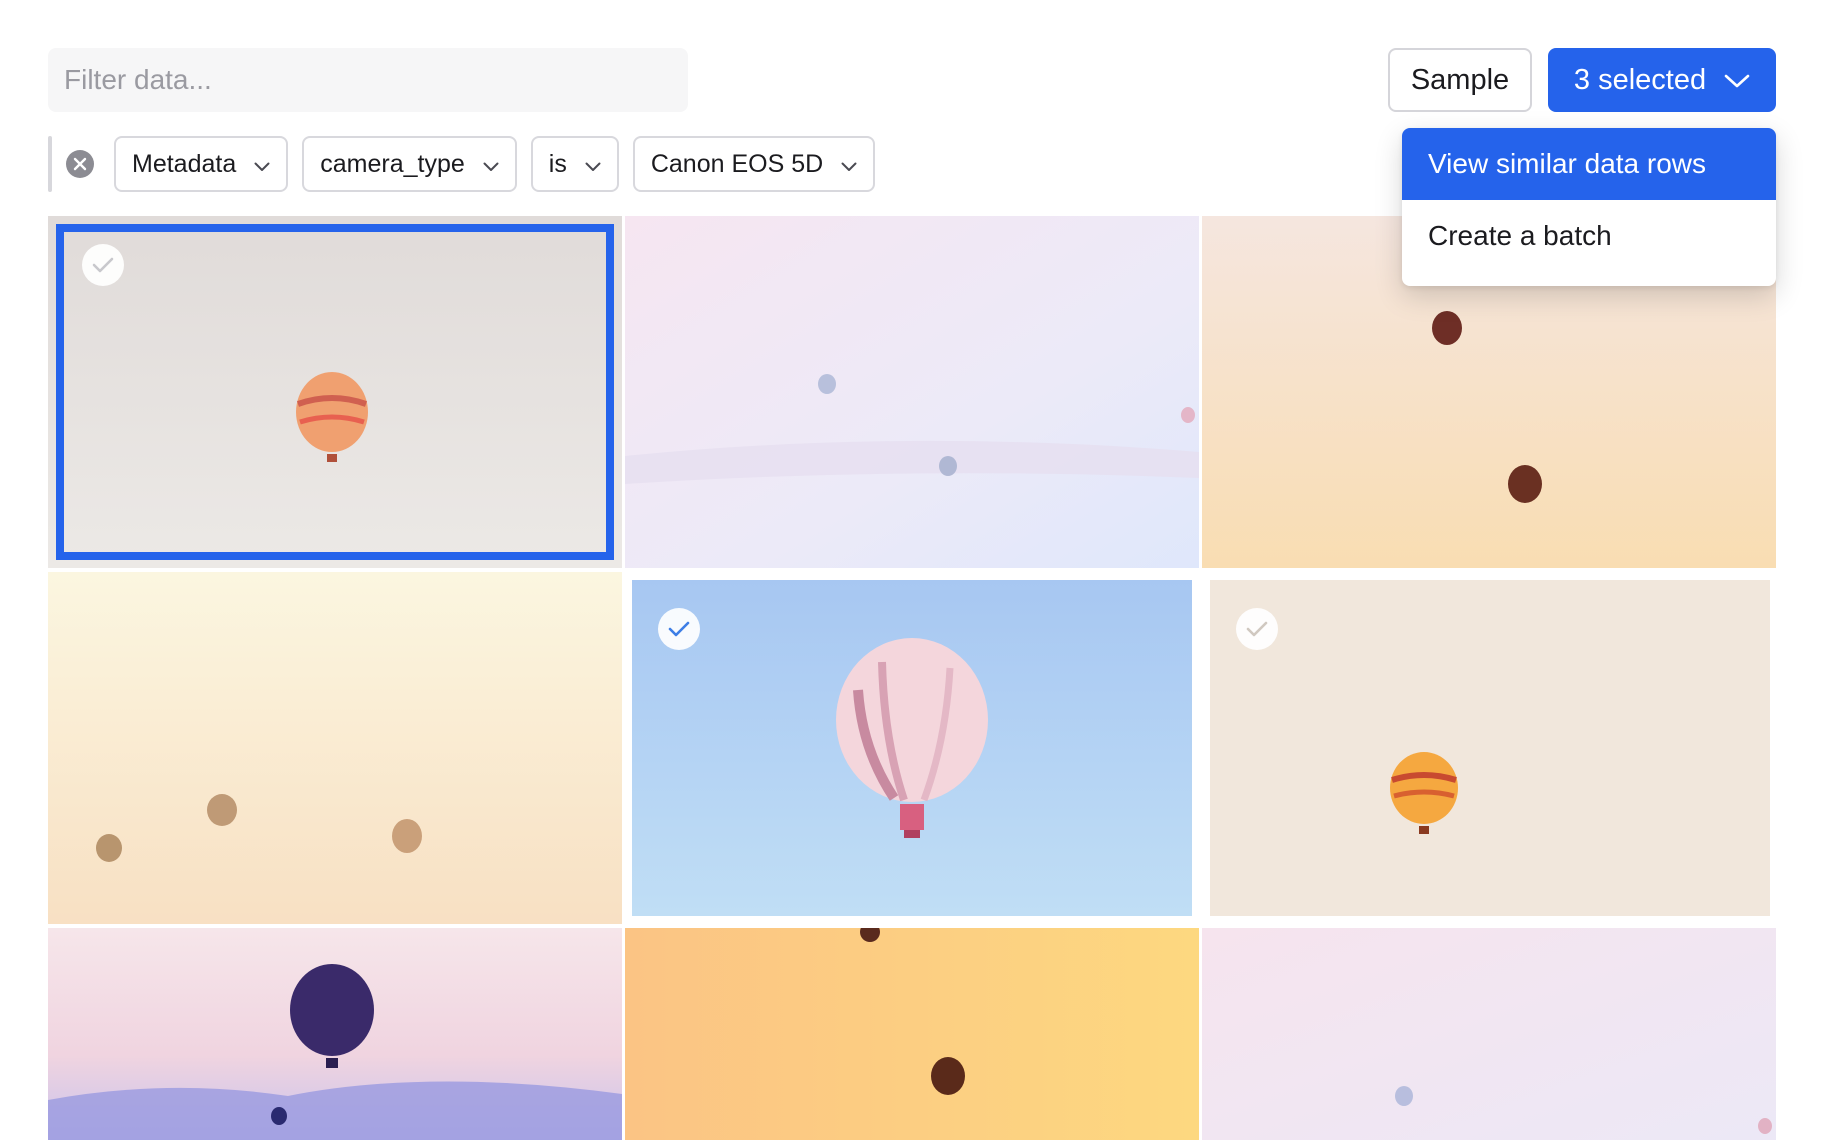 Image resolution: width=1824 pixels, height=1140 pixels. I want to click on filter-divider, so click(50, 164).